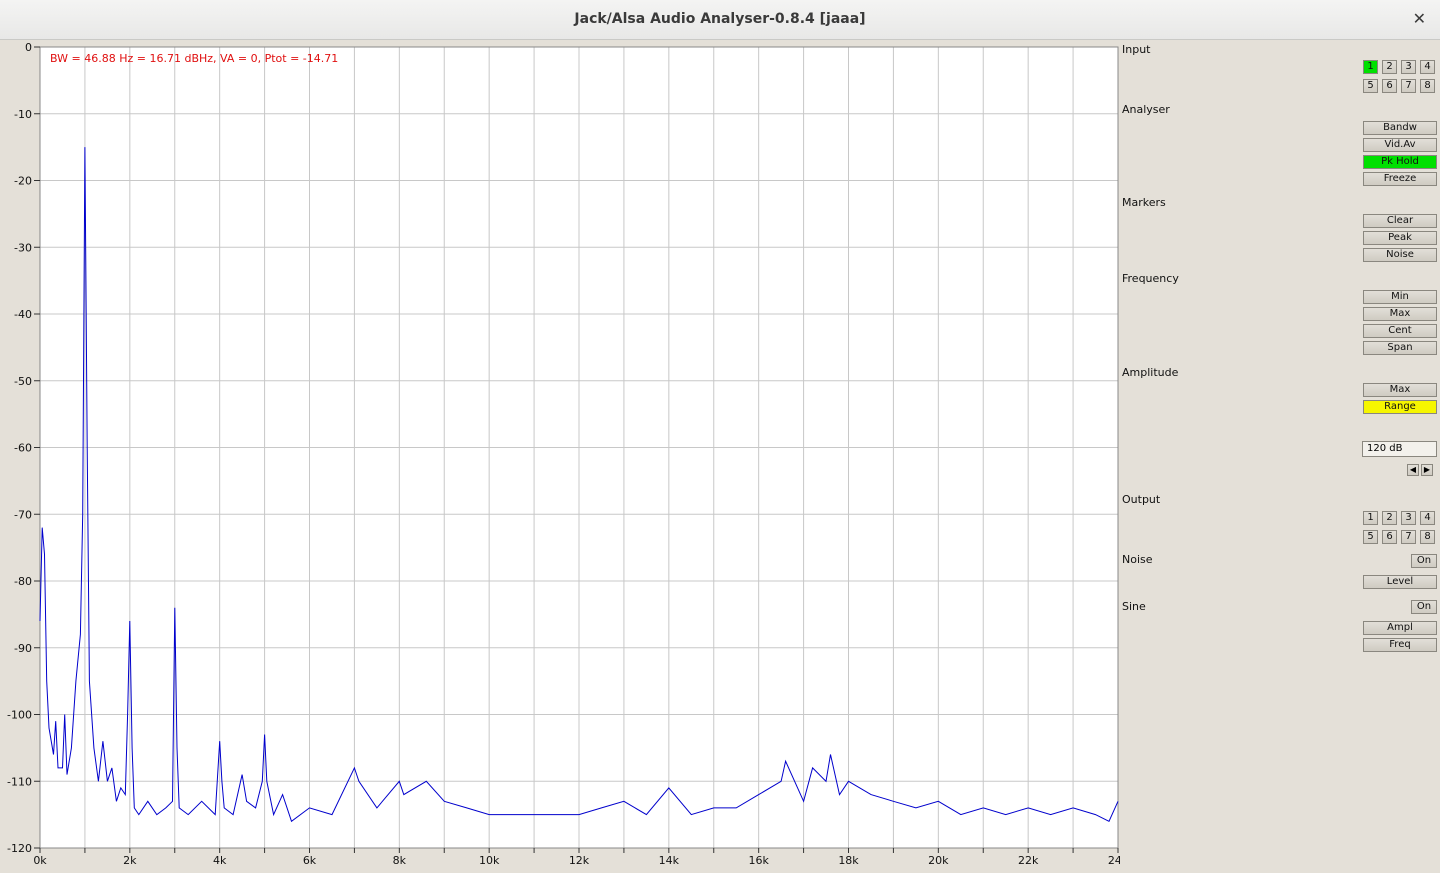 The width and height of the screenshot is (1440, 873). I want to click on x-tick-label: 6k, so click(310, 860).